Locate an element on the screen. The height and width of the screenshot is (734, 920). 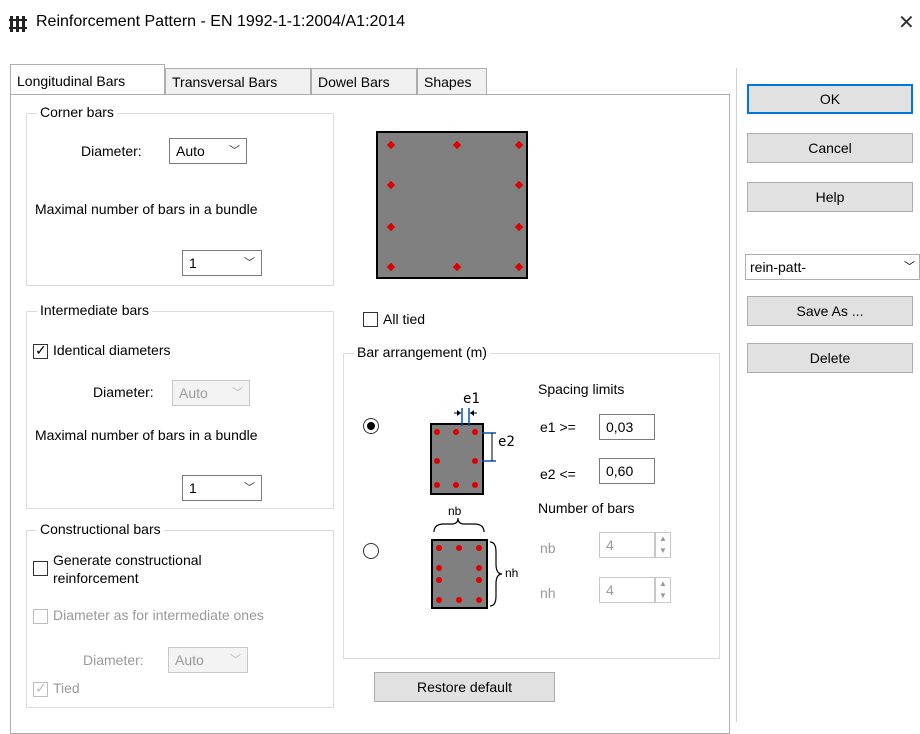
tab-shapes: Shapes is located at coordinates (452, 81).